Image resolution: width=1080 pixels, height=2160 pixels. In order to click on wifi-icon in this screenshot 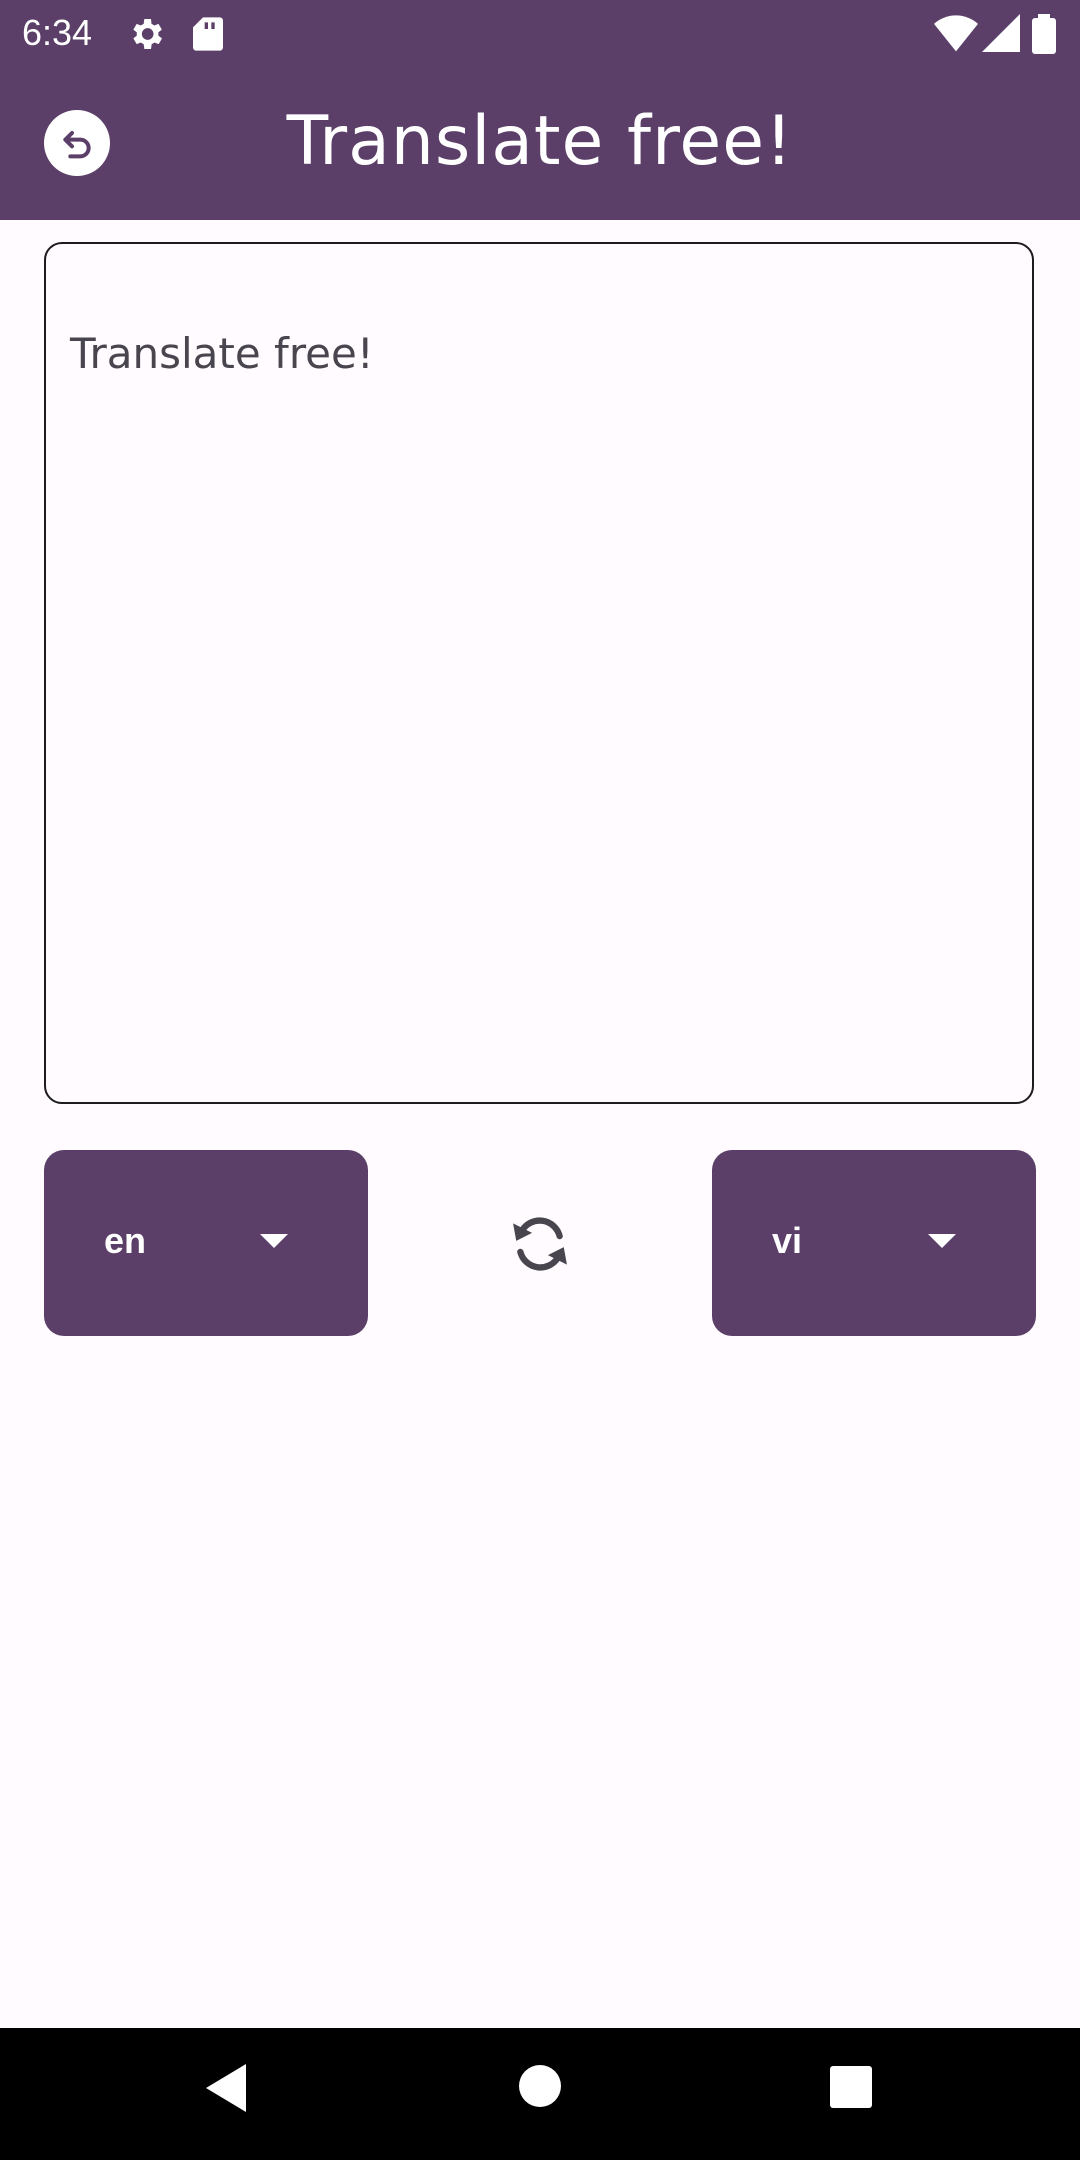, I will do `click(956, 35)`.